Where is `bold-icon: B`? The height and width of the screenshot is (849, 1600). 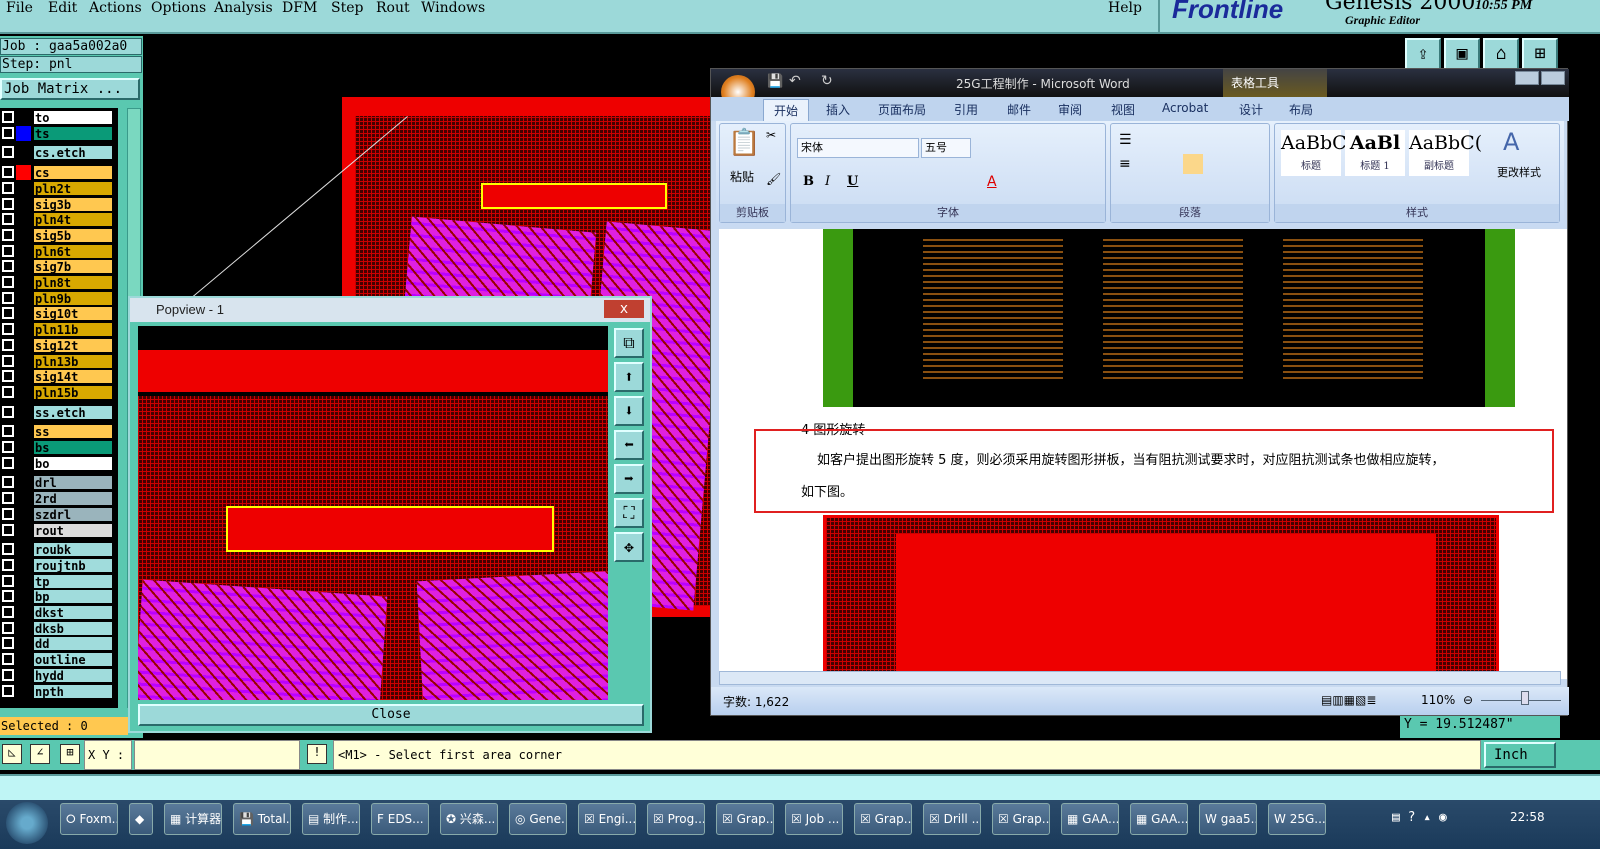 bold-icon: B is located at coordinates (808, 181).